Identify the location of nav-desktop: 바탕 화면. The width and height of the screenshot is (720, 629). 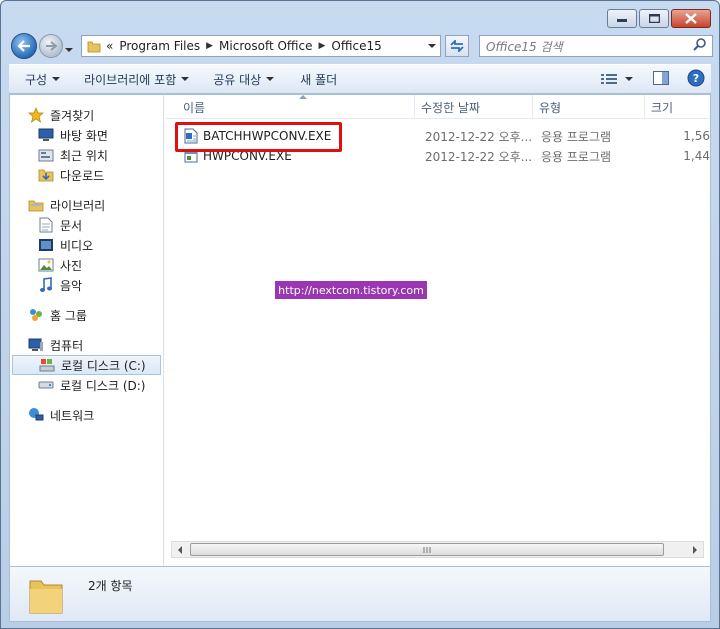
(86, 135).